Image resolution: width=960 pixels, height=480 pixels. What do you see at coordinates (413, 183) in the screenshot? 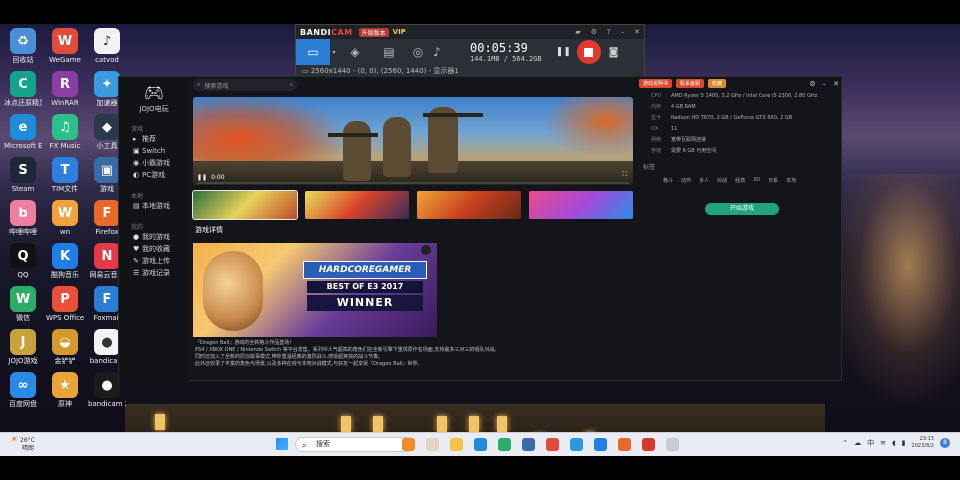
I see `video-progress-bar` at bounding box center [413, 183].